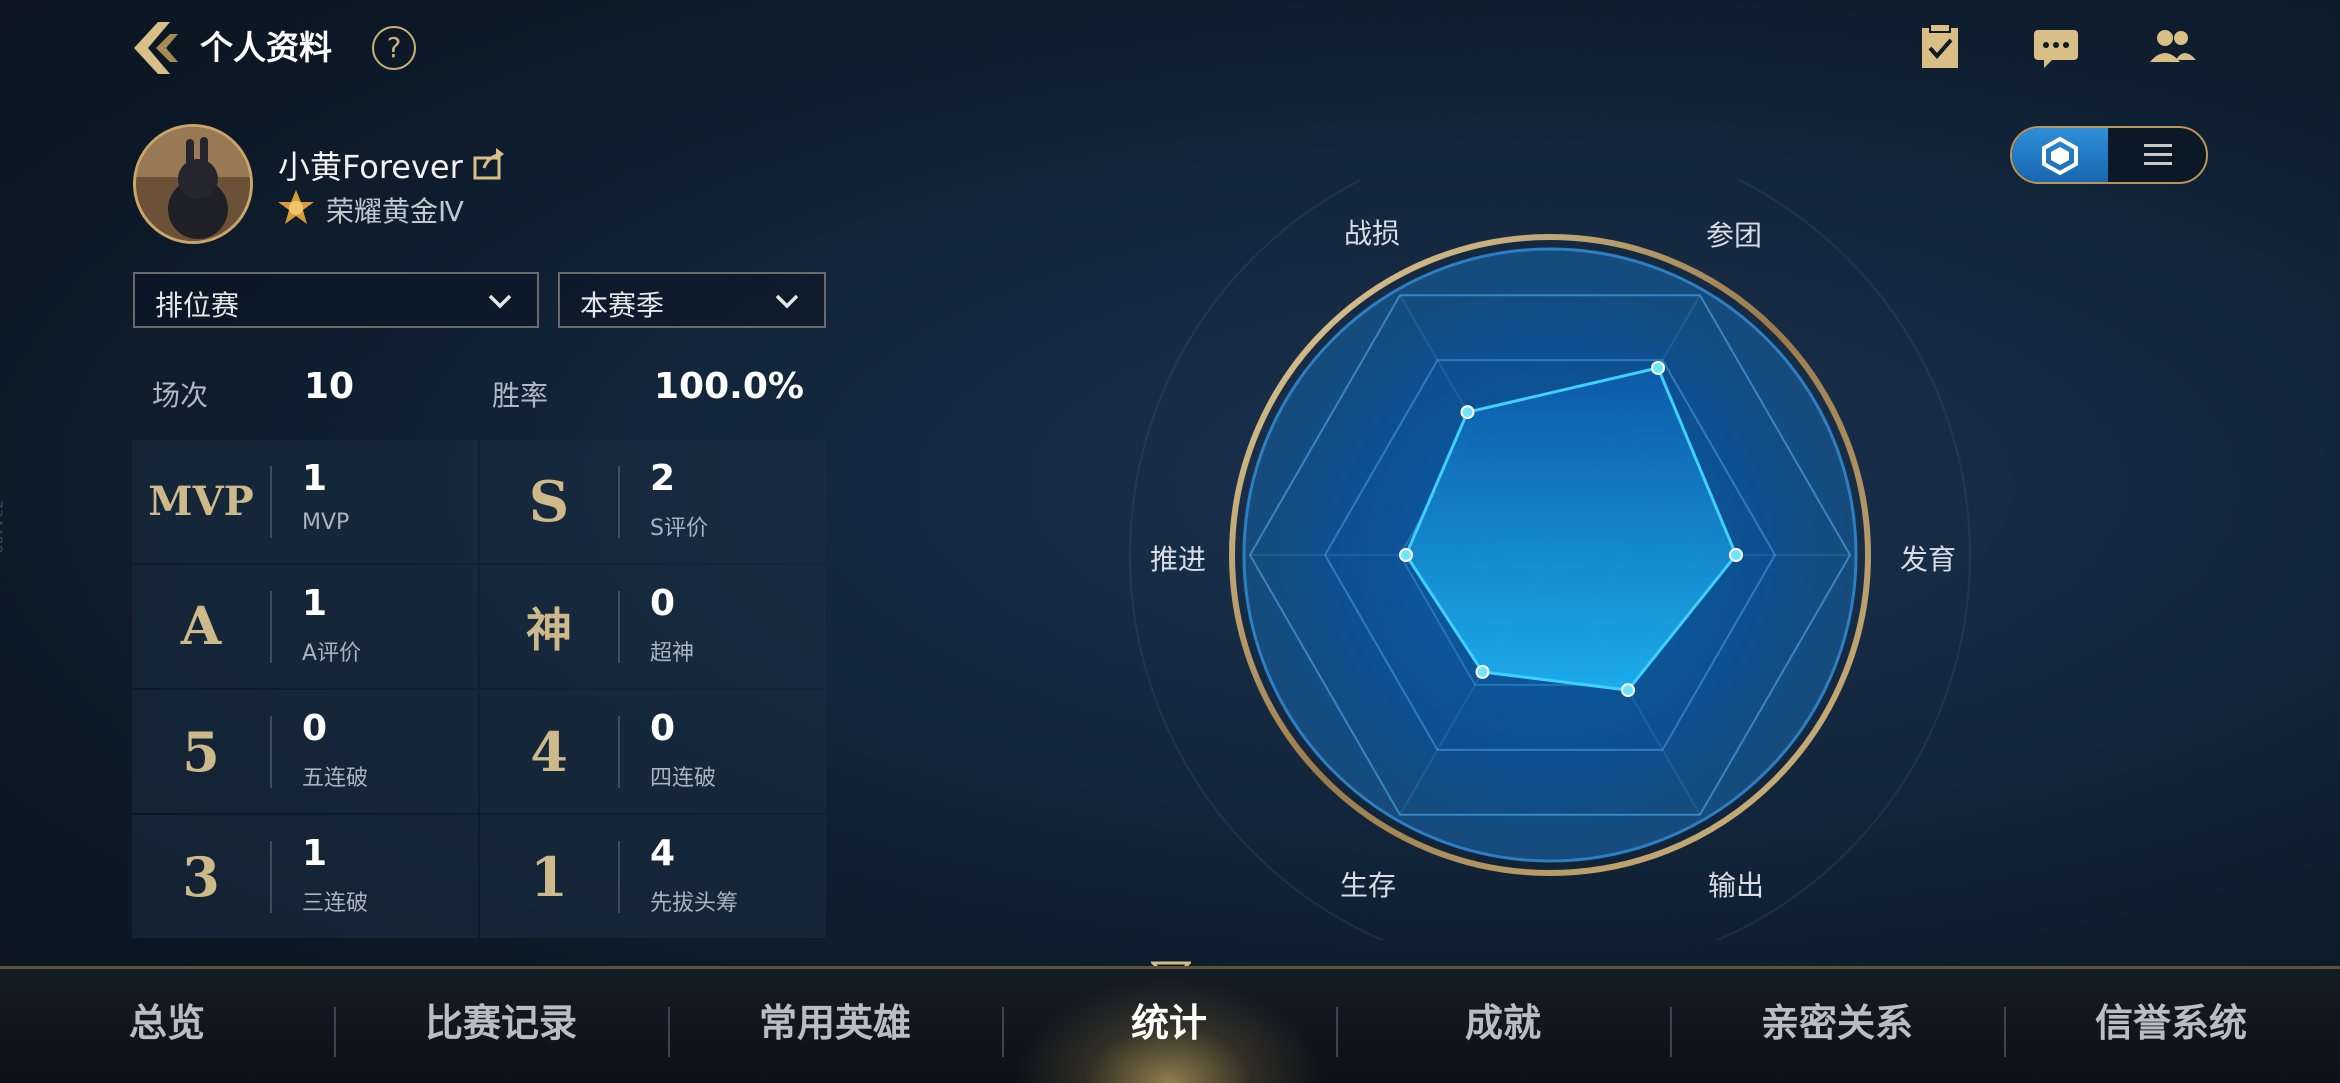 This screenshot has width=2340, height=1083. I want to click on quadra-kill-badge-icon: 4, so click(549, 751).